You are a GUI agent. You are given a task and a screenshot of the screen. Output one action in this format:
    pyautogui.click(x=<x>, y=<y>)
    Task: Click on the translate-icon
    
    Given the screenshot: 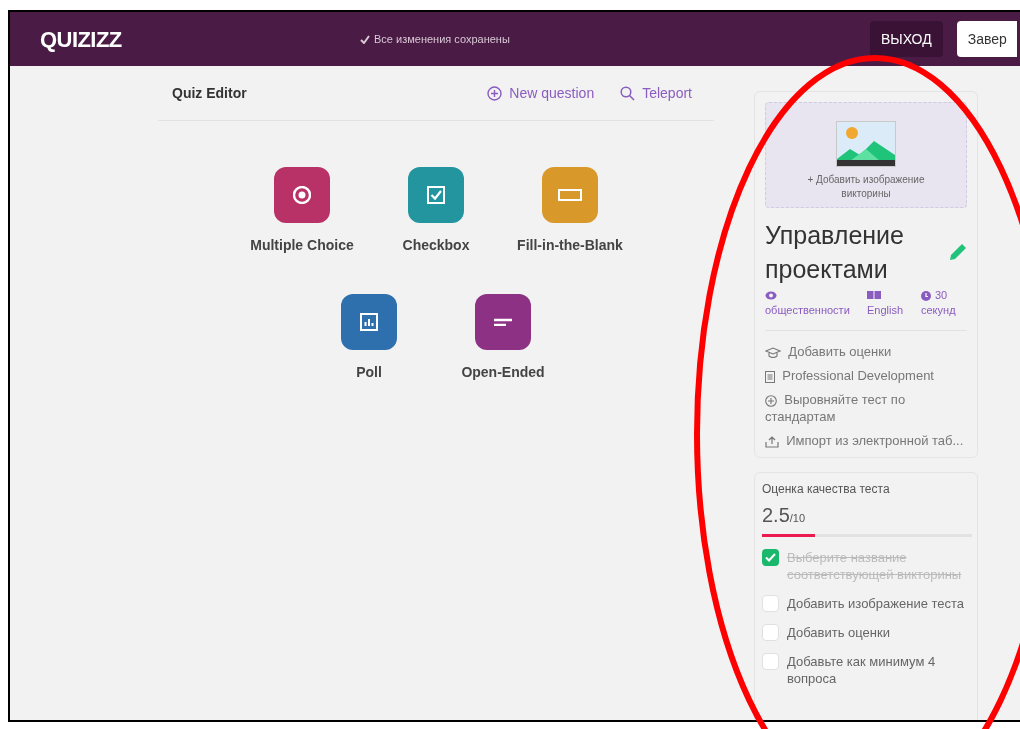 What is the action you would take?
    pyautogui.click(x=874, y=295)
    